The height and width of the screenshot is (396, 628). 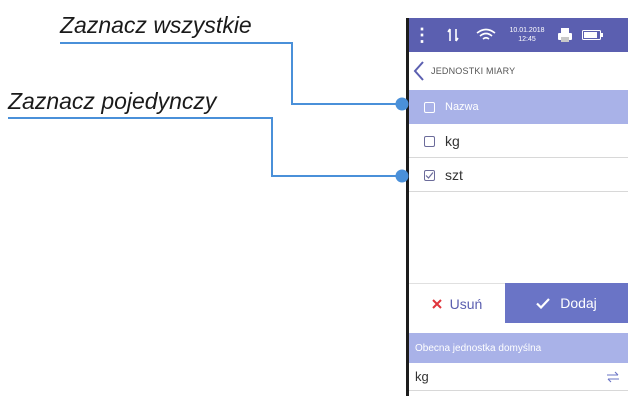 What do you see at coordinates (454, 175) in the screenshot?
I see `list-item-label: szt` at bounding box center [454, 175].